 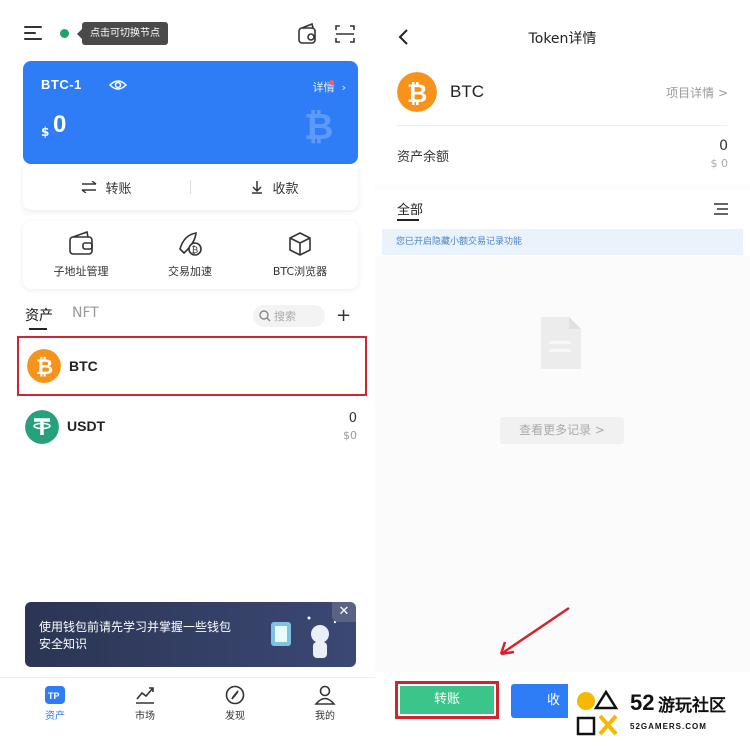 What do you see at coordinates (344, 612) in the screenshot?
I see `close-icon: ✕` at bounding box center [344, 612].